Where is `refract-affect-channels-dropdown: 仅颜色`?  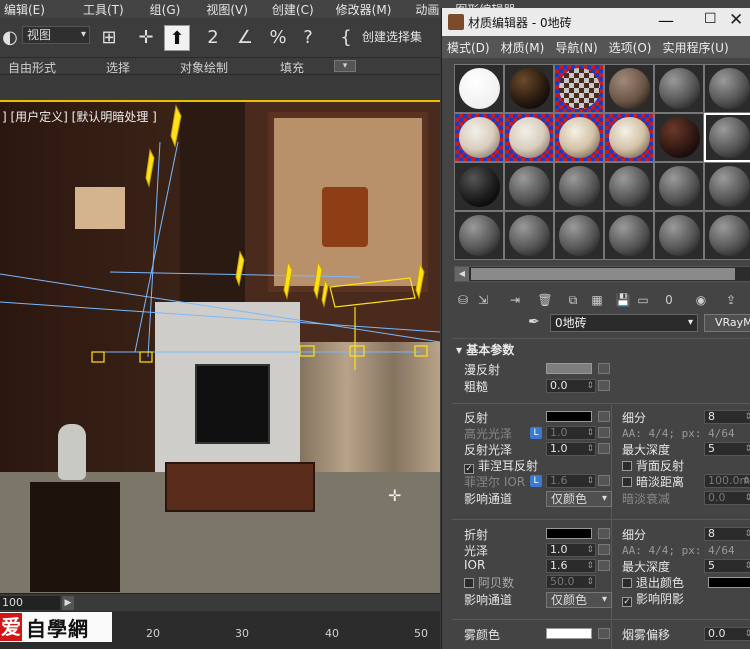
refract-affect-channels-dropdown: 仅颜色 is located at coordinates (579, 600).